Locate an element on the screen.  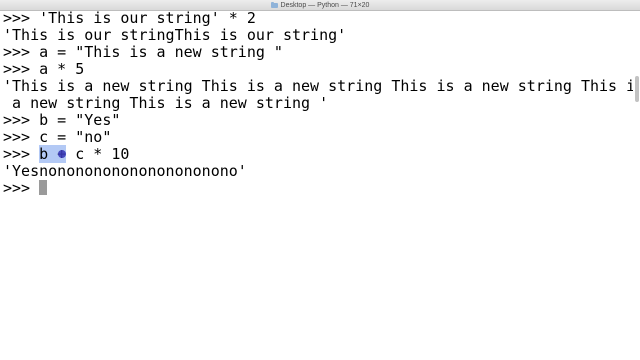
terminal-input-line: >>> is located at coordinates (318, 188).